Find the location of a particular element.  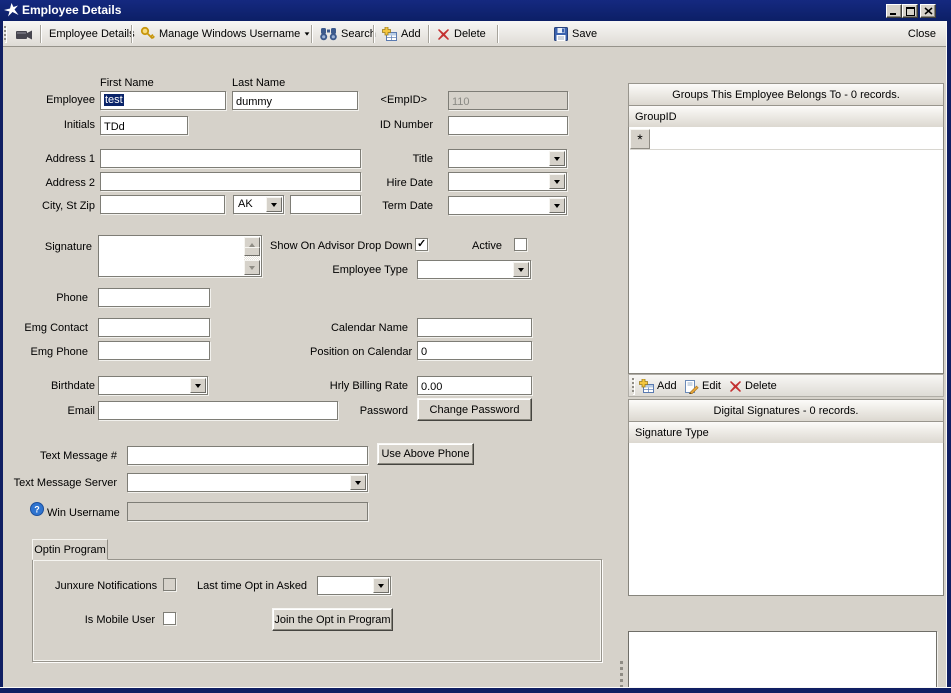

hrly-billing-rate-field is located at coordinates (474, 385).